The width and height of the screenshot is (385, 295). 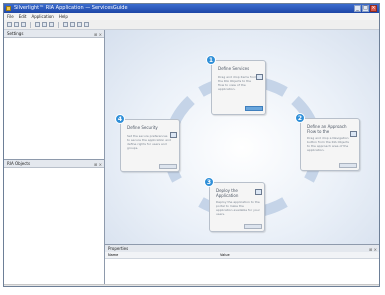 I want to click on run-icon, so click(x=79, y=24).